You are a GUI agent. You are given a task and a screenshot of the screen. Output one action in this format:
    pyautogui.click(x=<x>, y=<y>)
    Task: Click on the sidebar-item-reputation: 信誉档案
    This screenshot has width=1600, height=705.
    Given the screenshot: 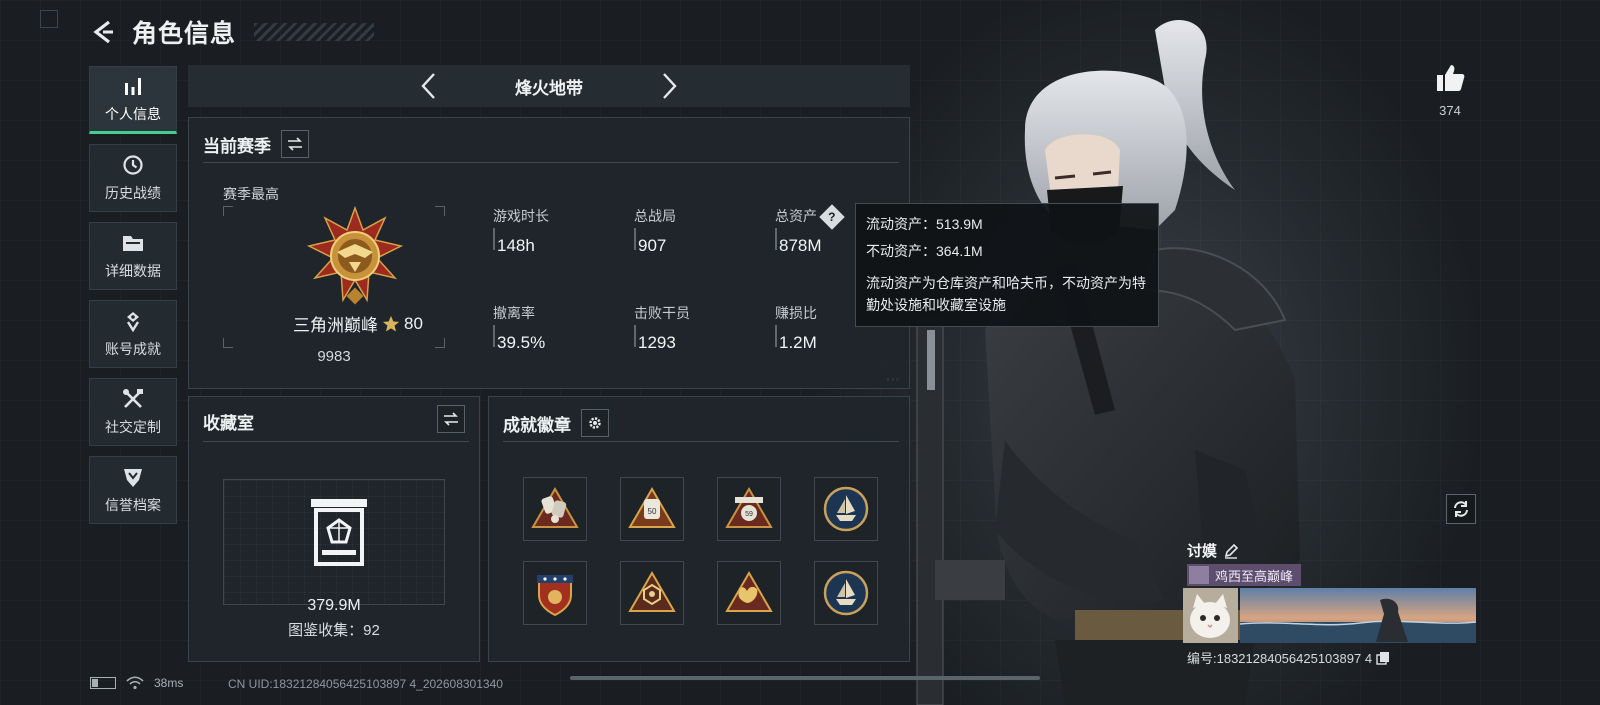 What is the action you would take?
    pyautogui.click(x=133, y=490)
    